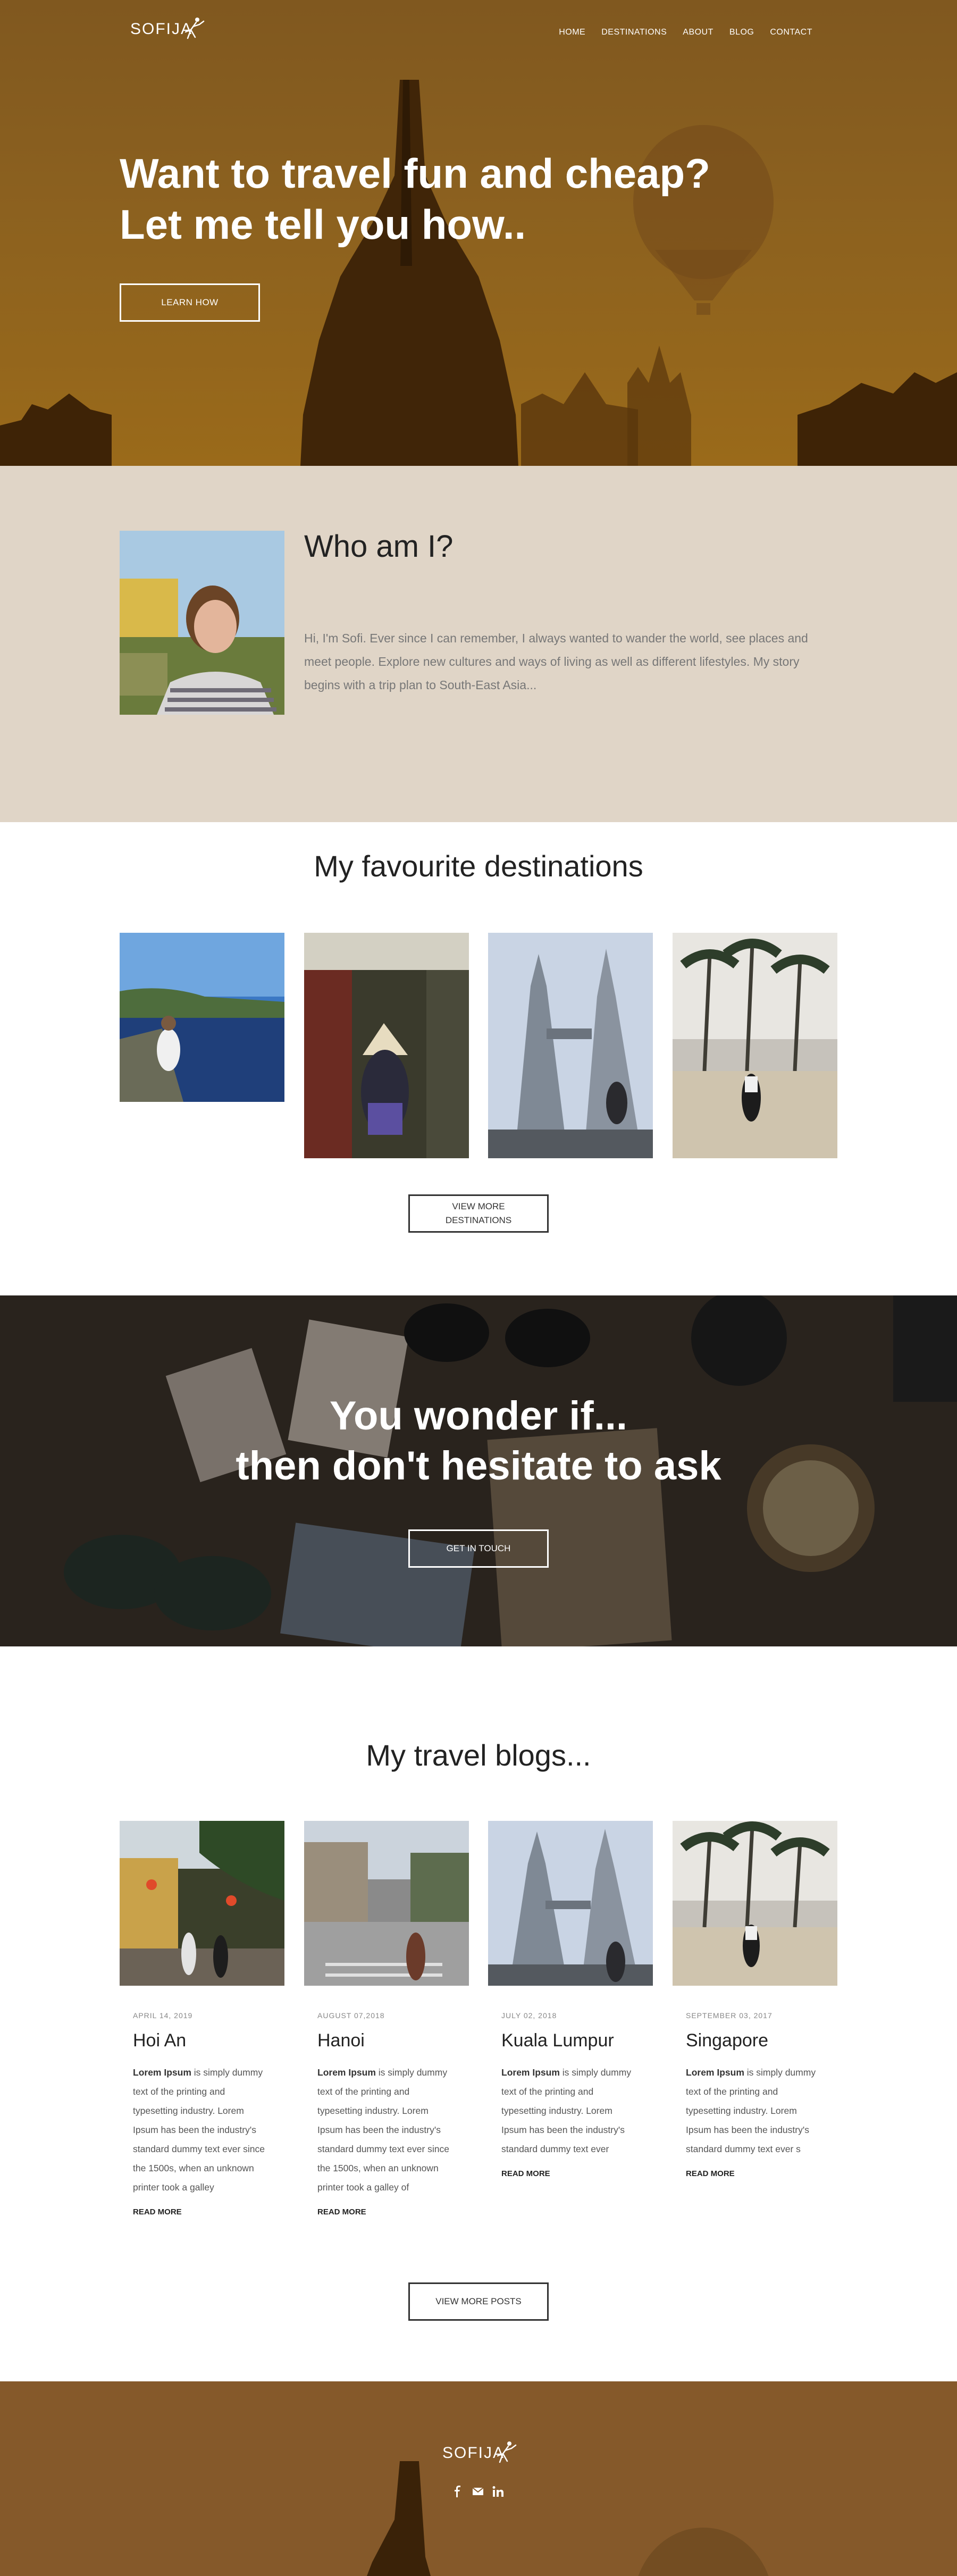  Describe the element at coordinates (393, 2040) in the screenshot. I see `blog-post-title: Hanoi` at that location.